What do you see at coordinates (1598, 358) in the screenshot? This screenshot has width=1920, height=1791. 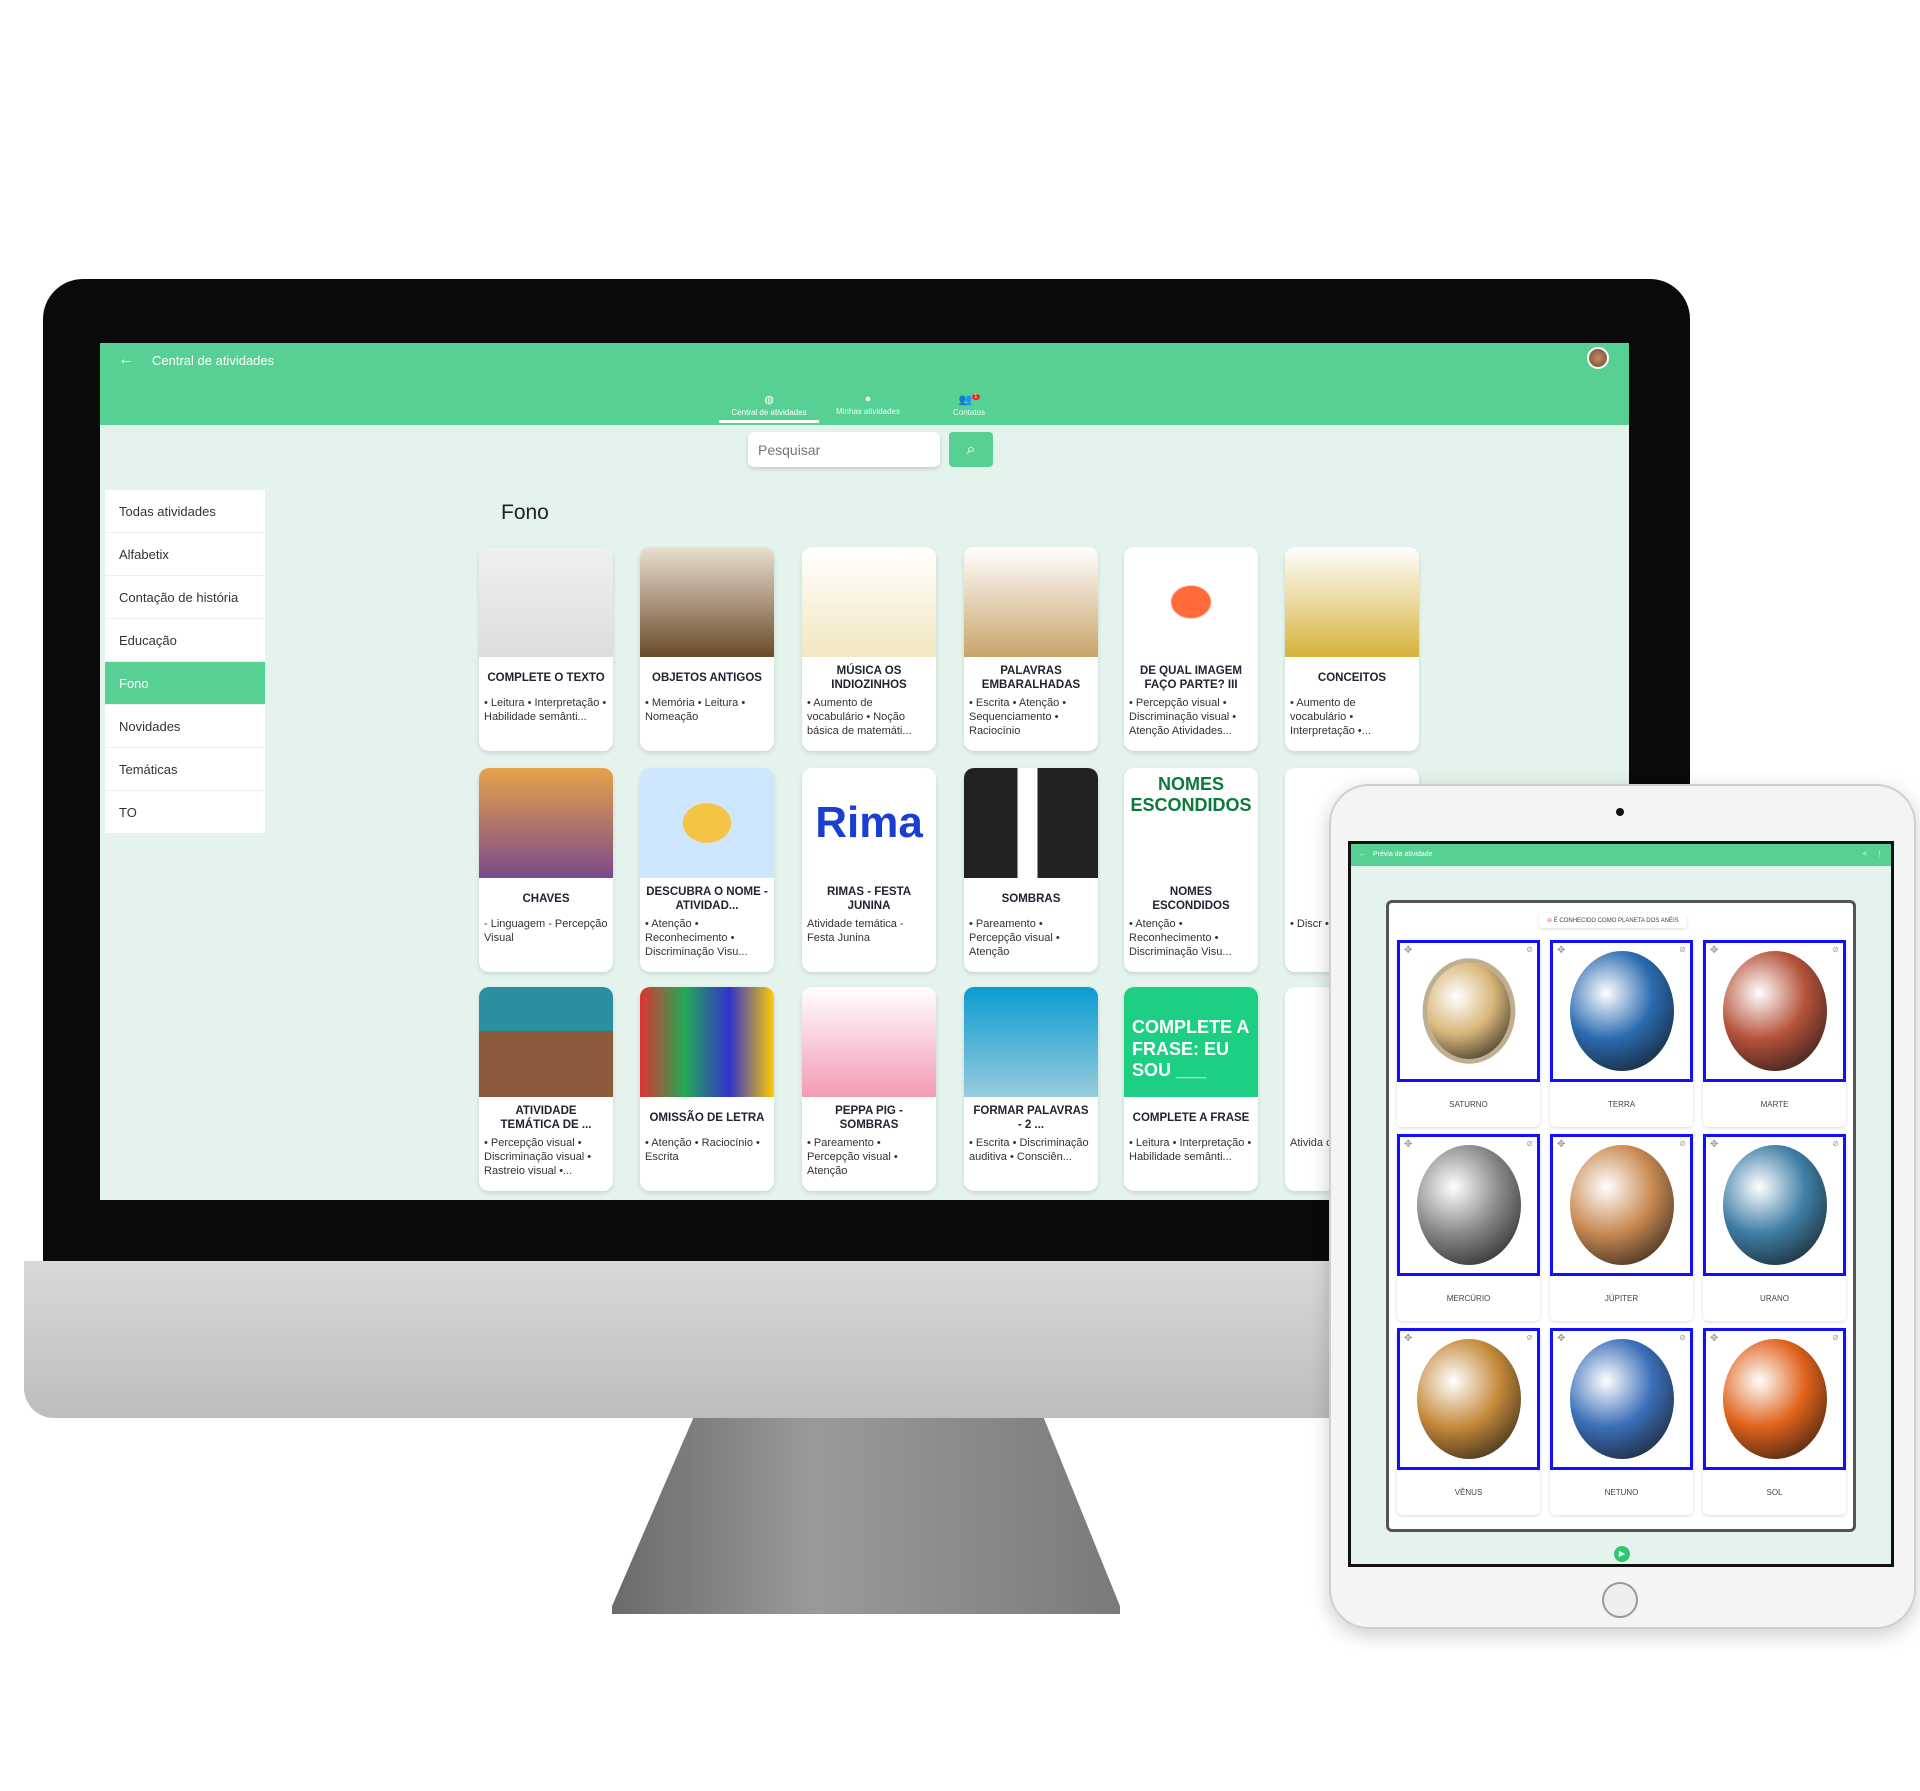 I see `avatar` at bounding box center [1598, 358].